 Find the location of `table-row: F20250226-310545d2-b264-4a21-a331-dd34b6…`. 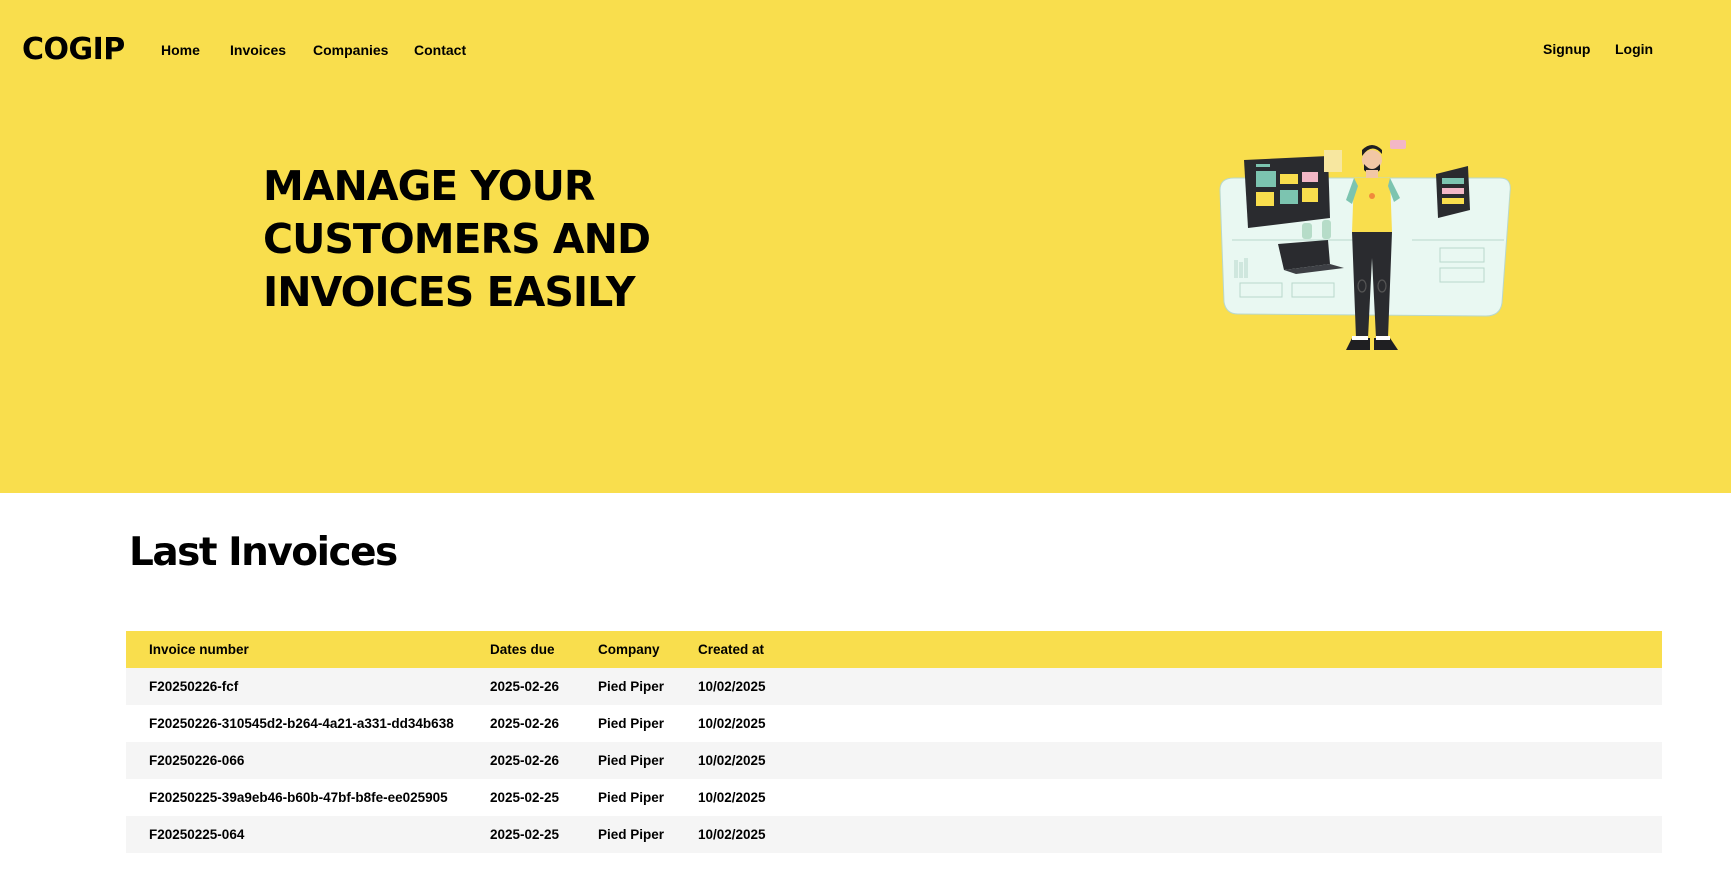

table-row: F20250226-310545d2-b264-4a21-a331-dd34b6… is located at coordinates (894, 723).